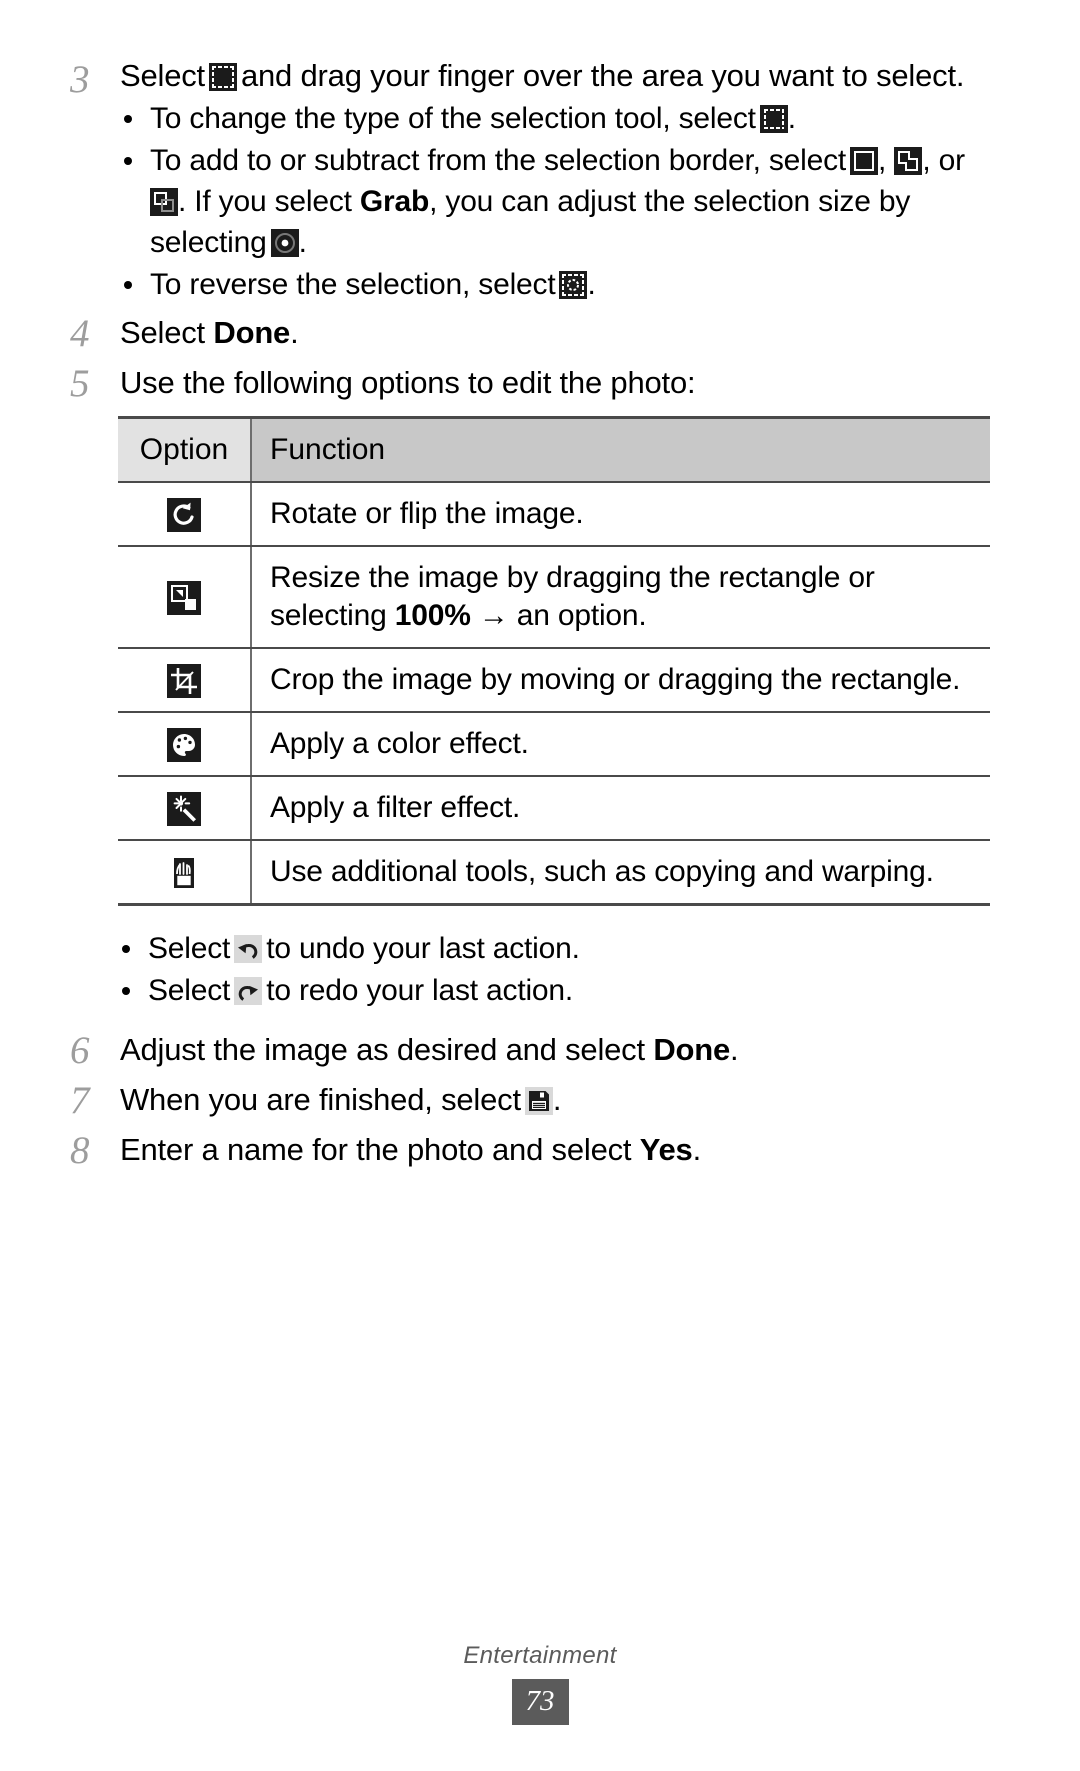 The width and height of the screenshot is (1080, 1771). Describe the element at coordinates (620, 449) in the screenshot. I see `column-header-function: Function` at that location.